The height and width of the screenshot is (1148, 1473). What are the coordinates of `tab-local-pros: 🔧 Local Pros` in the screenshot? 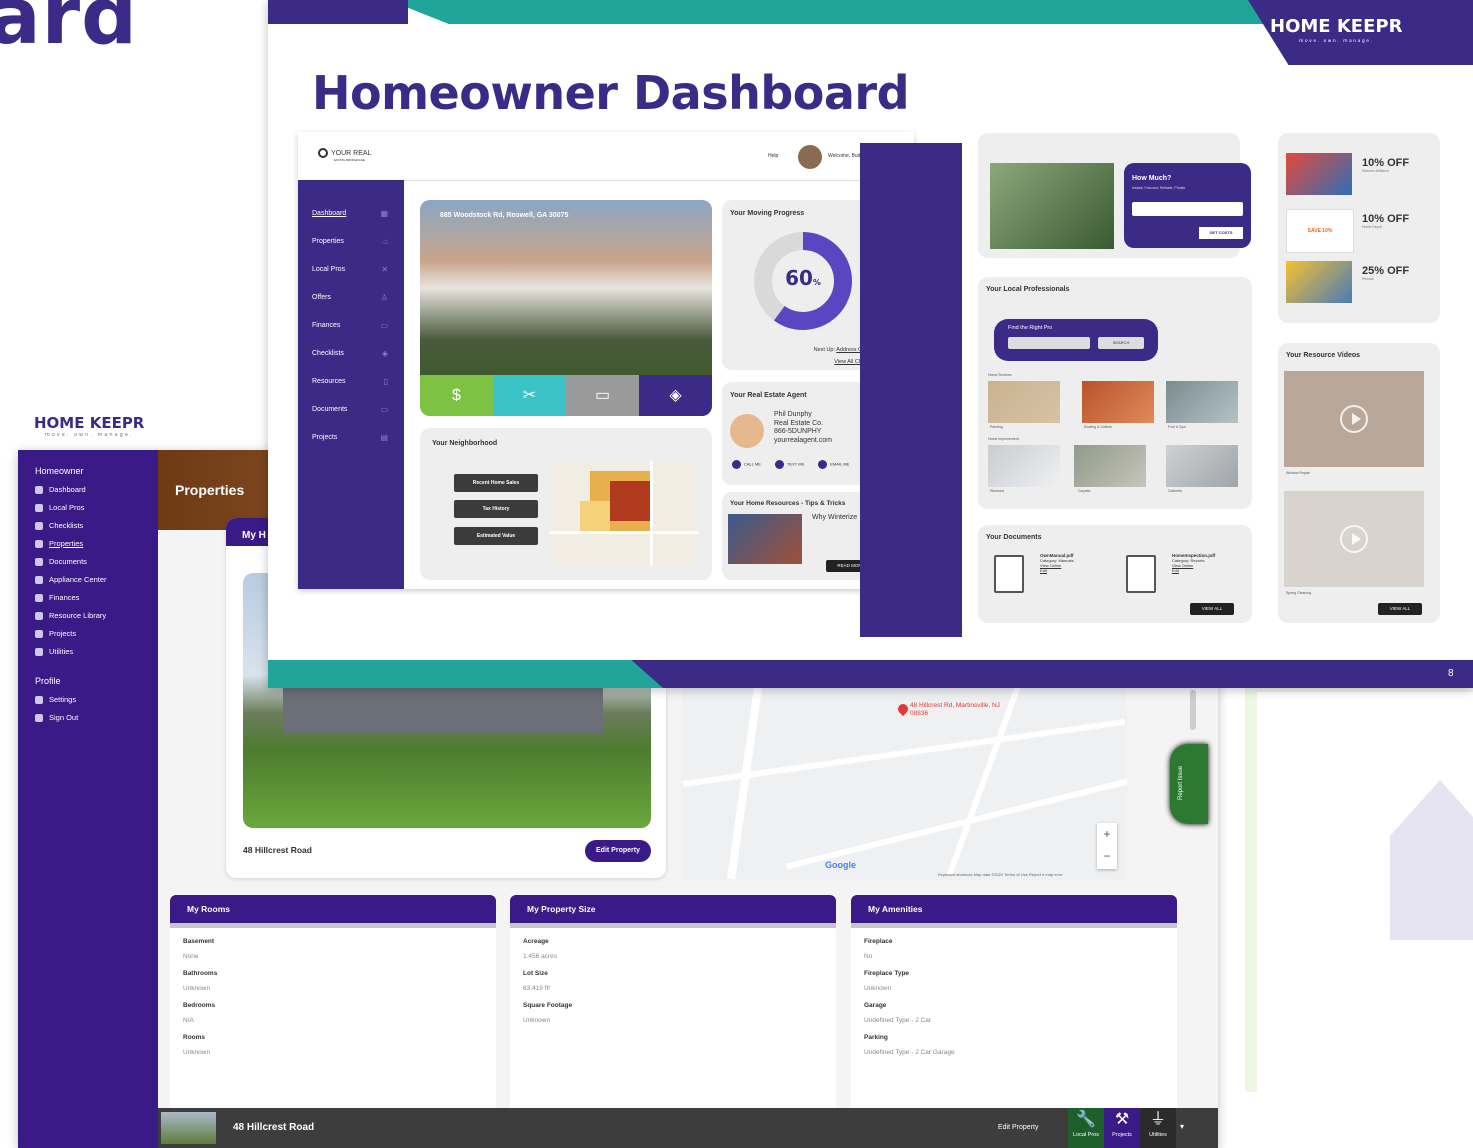 It's located at (1086, 1128).